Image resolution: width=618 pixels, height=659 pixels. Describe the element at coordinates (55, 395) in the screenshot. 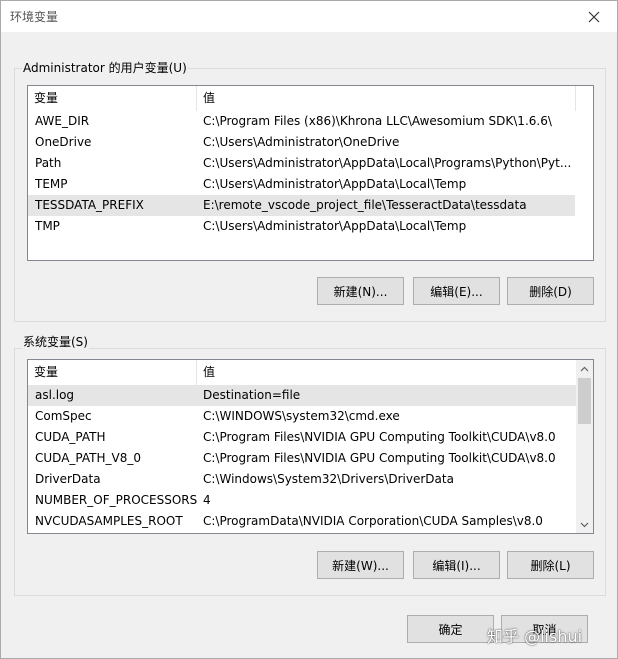

I see `variable-name: asl.log` at that location.